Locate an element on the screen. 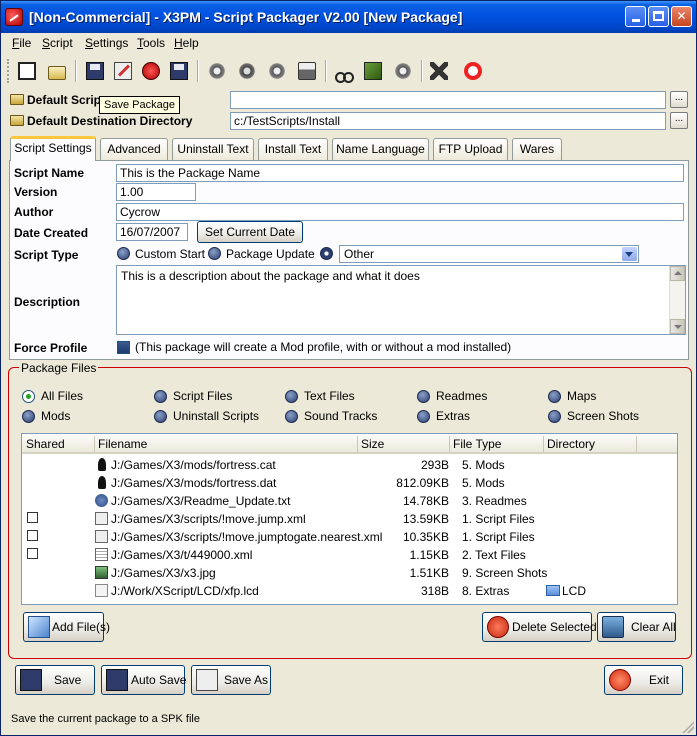 The image size is (697, 736). tab-advanced: Advanced is located at coordinates (134, 149).